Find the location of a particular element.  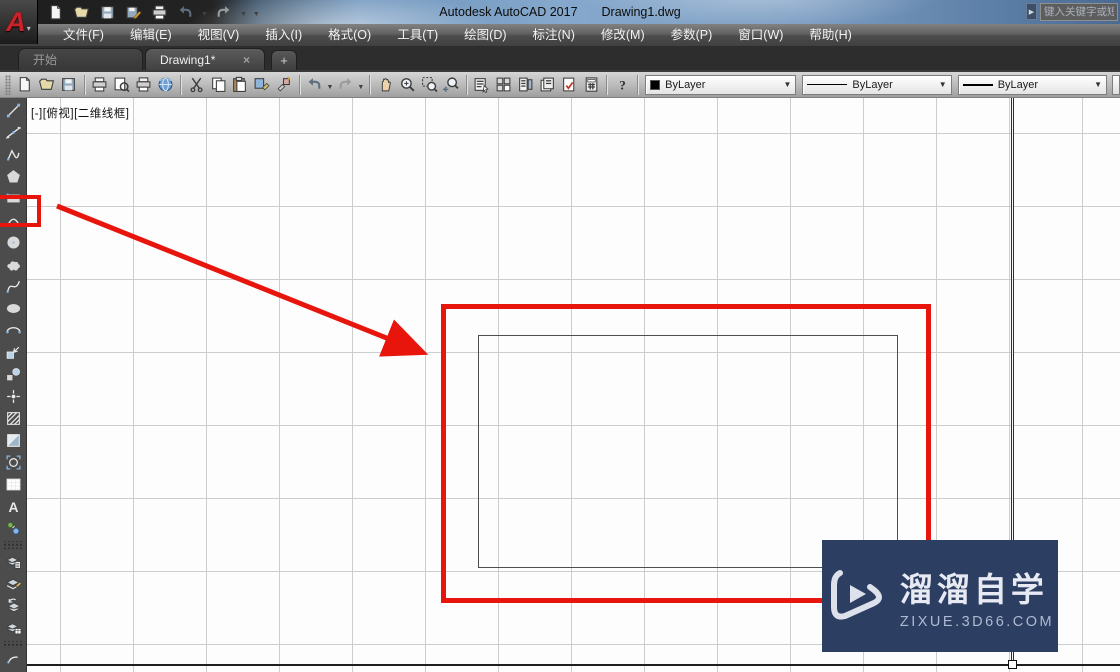

qsave-icon is located at coordinates (107, 12).